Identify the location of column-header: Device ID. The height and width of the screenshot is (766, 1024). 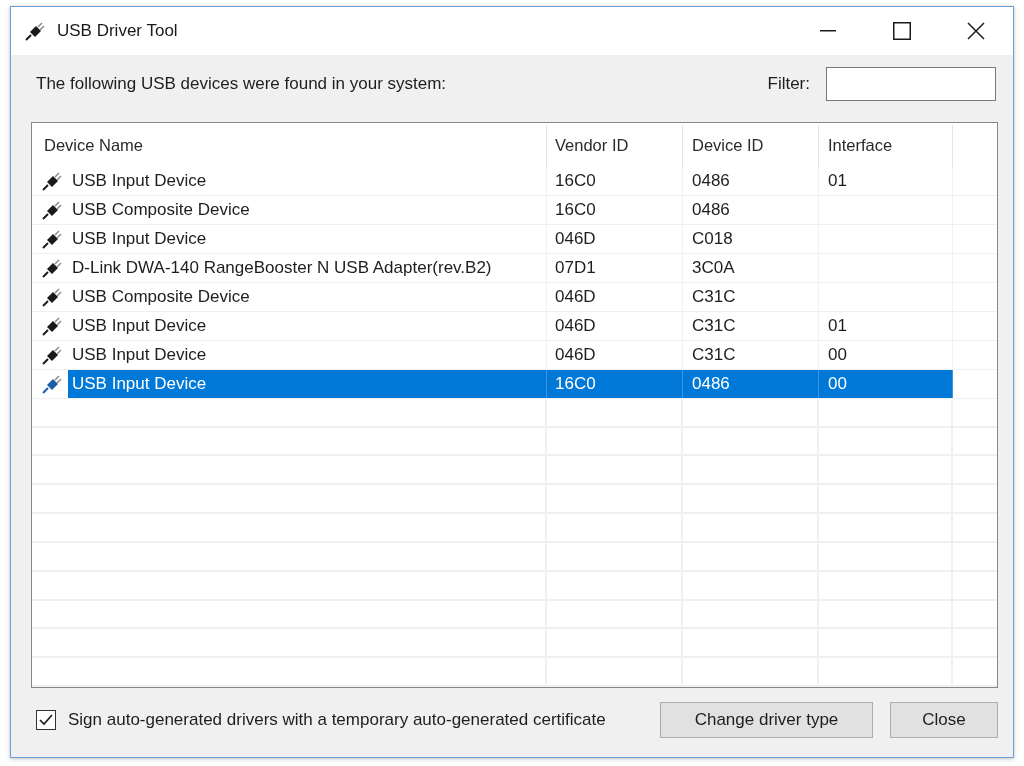
(751, 146).